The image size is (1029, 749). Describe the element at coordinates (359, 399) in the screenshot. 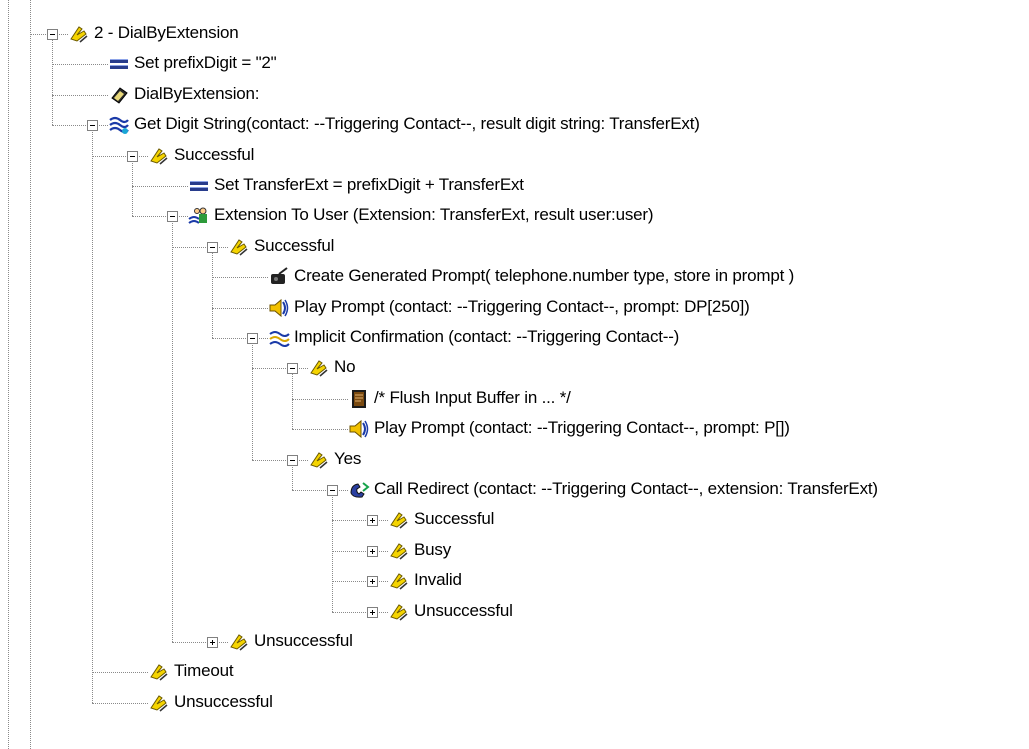

I see `comment-icon` at that location.